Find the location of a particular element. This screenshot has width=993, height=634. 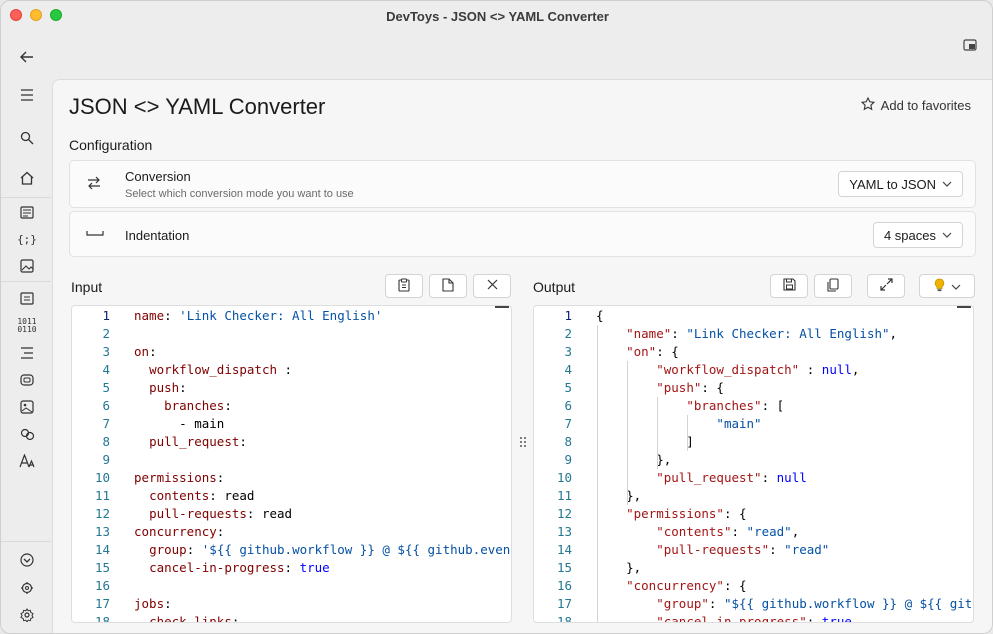

sidebar-divider is located at coordinates (26, 541).